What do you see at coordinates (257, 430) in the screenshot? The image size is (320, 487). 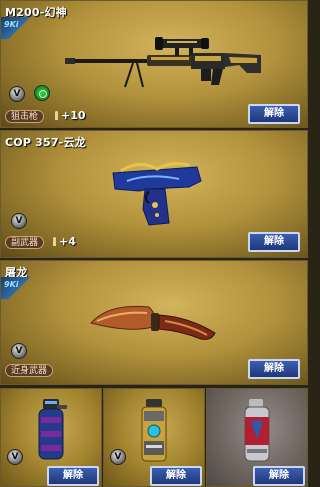 I see `smoke-grenade-icon` at bounding box center [257, 430].